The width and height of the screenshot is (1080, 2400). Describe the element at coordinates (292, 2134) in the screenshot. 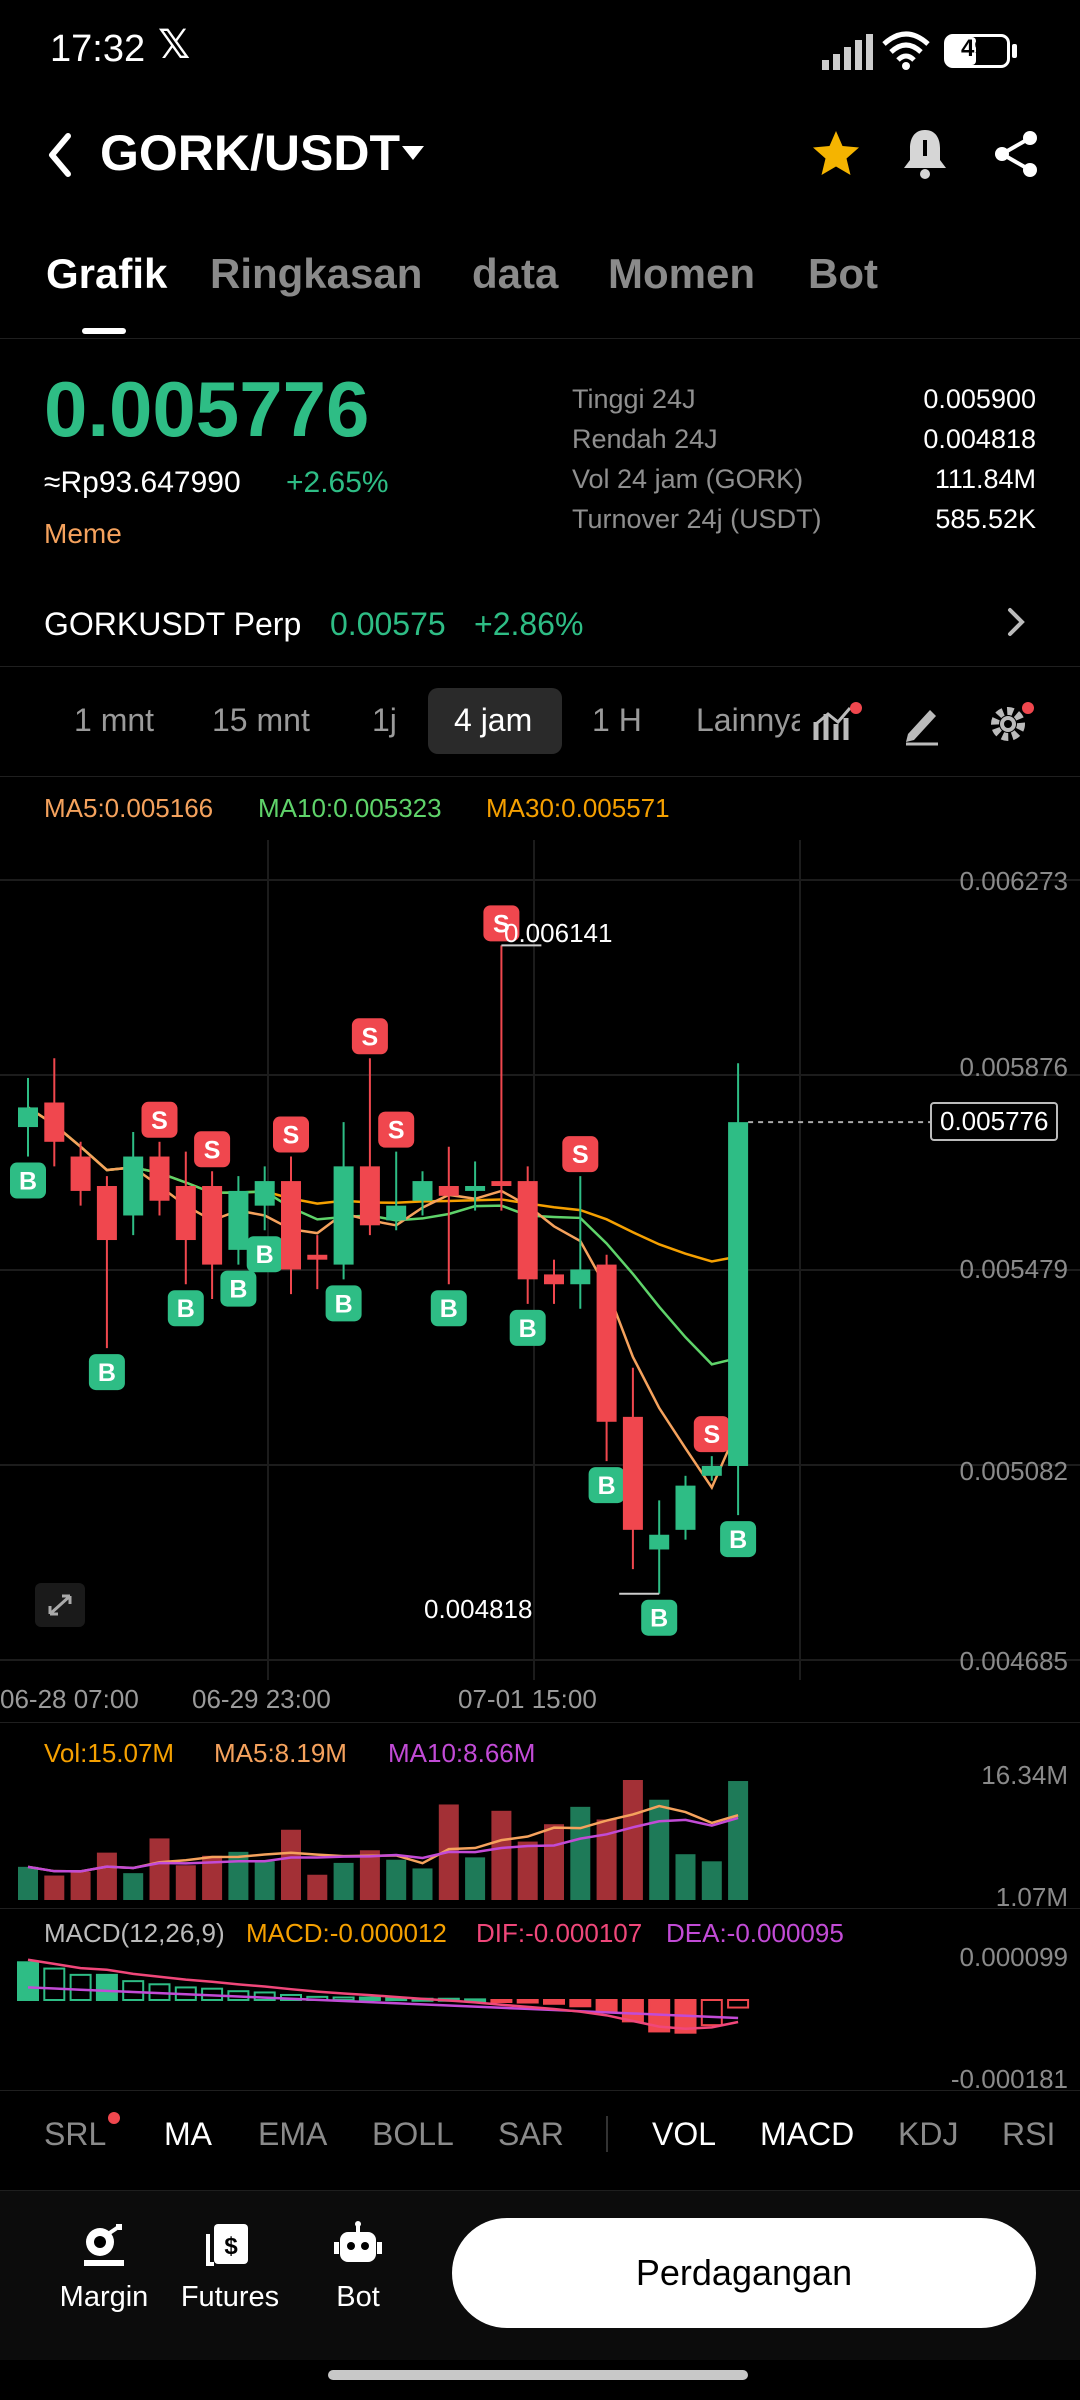

I see `indicator-tab-ema: EMA` at that location.